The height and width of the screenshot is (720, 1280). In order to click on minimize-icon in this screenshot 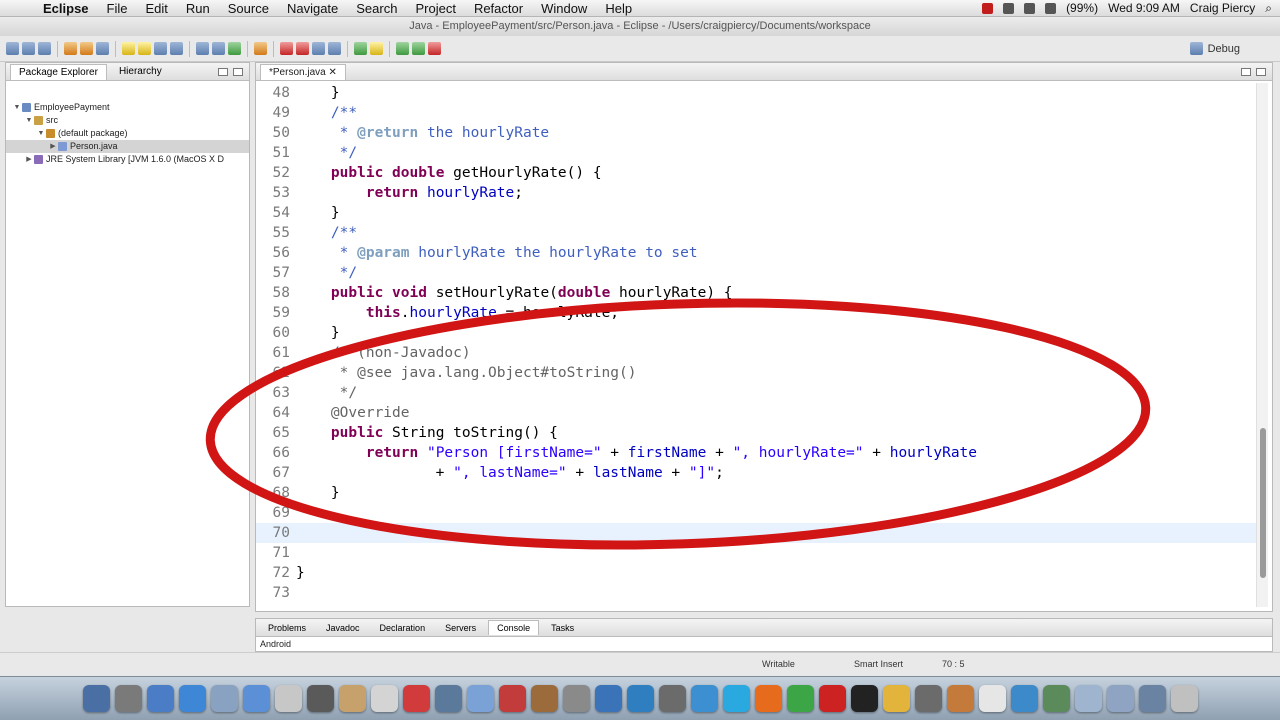, I will do `click(223, 71)`.